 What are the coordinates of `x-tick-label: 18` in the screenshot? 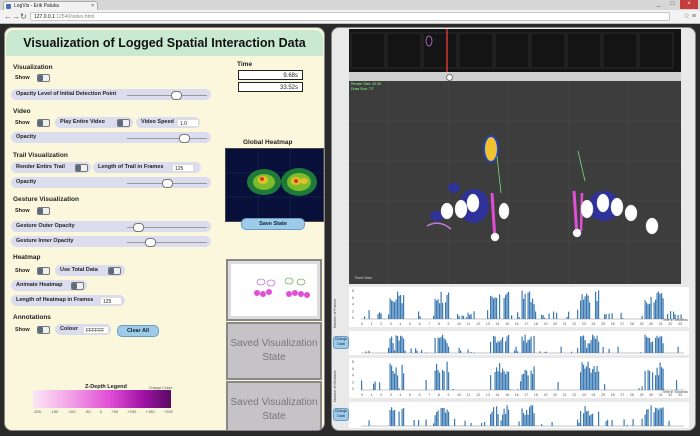 It's located at (536, 395).